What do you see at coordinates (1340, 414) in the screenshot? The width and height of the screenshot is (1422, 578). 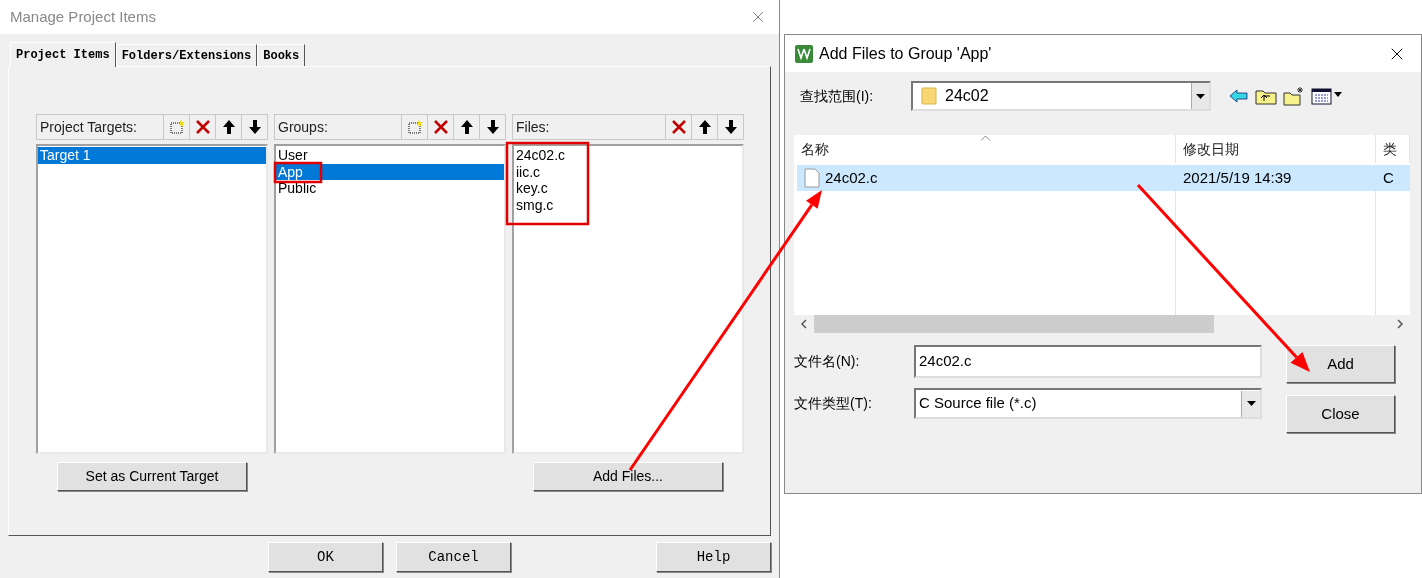 I see `dialog-button: Close` at bounding box center [1340, 414].